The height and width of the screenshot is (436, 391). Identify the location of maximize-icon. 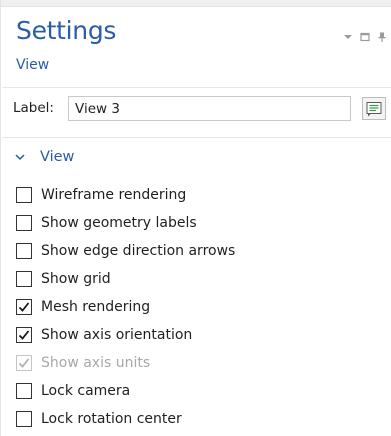
(365, 34).